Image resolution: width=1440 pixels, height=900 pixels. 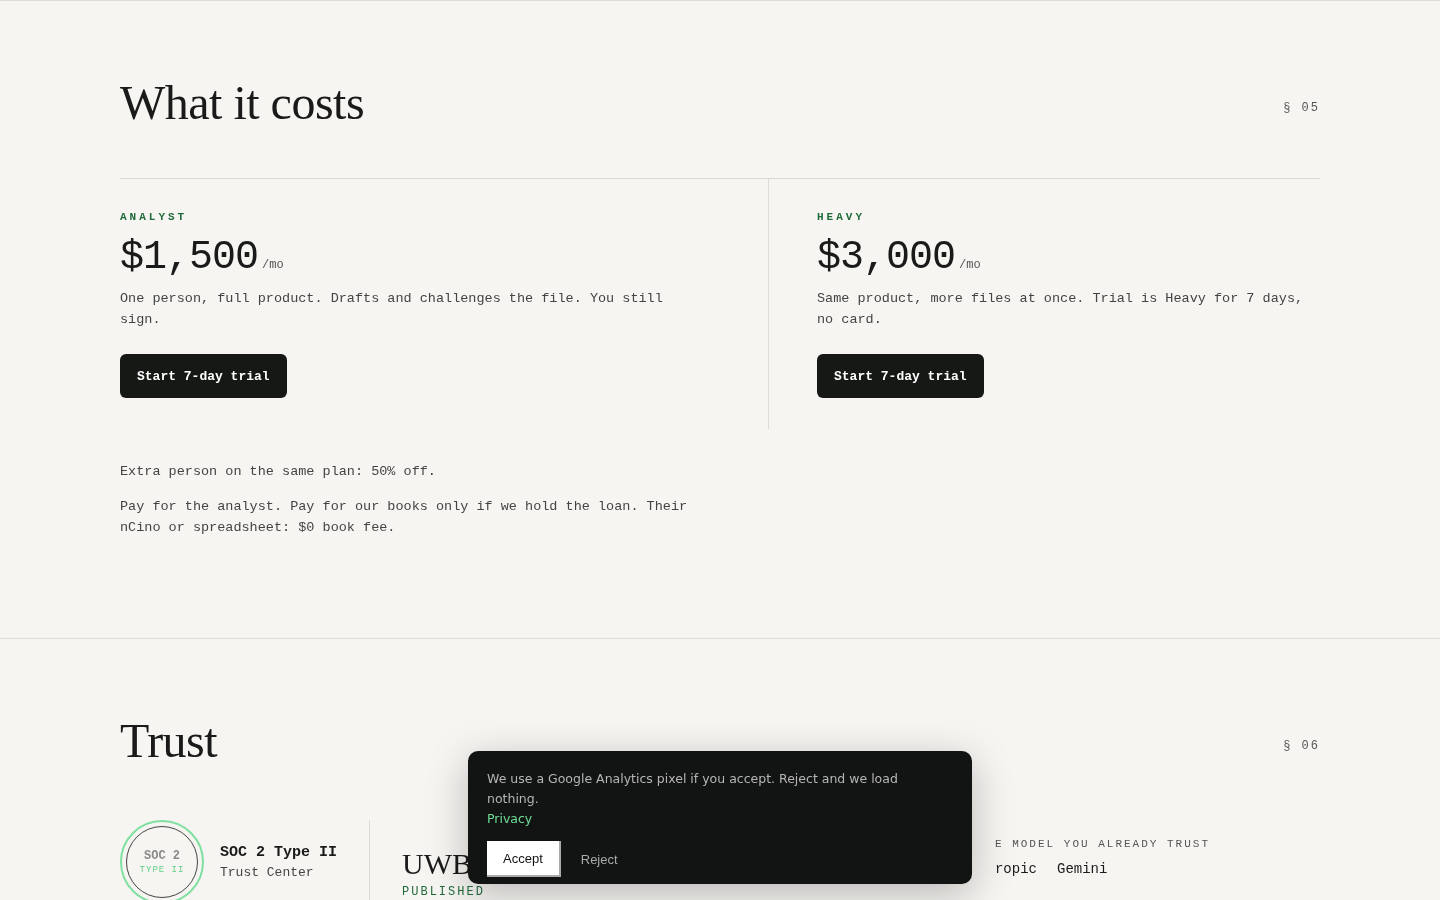 What do you see at coordinates (267, 872) in the screenshot?
I see `certification-subtitle: Trust Center` at bounding box center [267, 872].